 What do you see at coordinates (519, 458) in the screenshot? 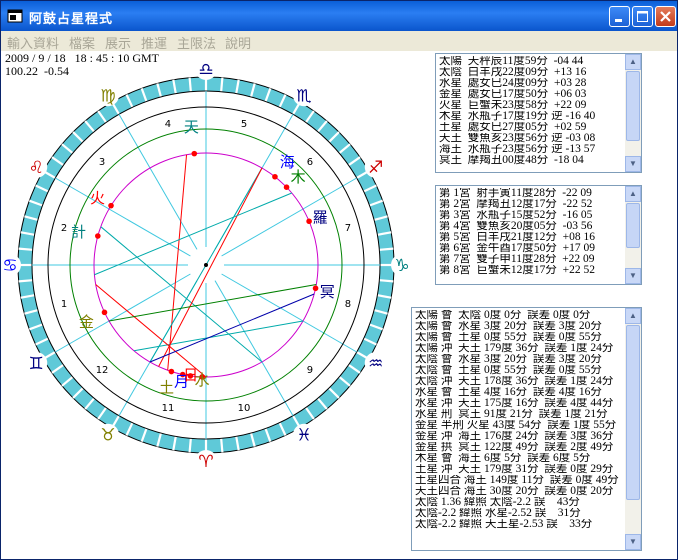
I see `aspect-row: 木星 會 海王 6度 5分 誤差 6度 5分` at bounding box center [519, 458].